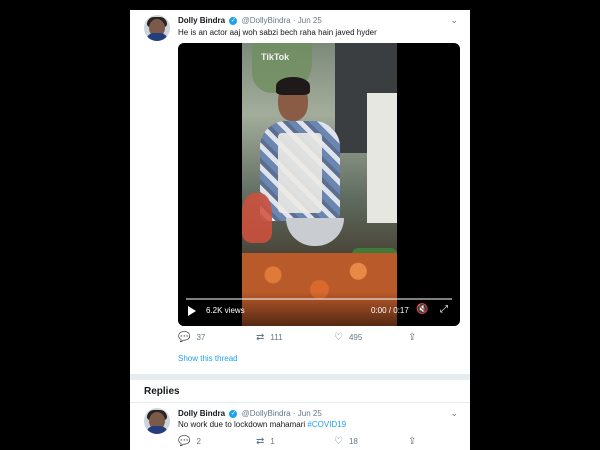  I want to click on like-button: ♡ 495, so click(348, 337).